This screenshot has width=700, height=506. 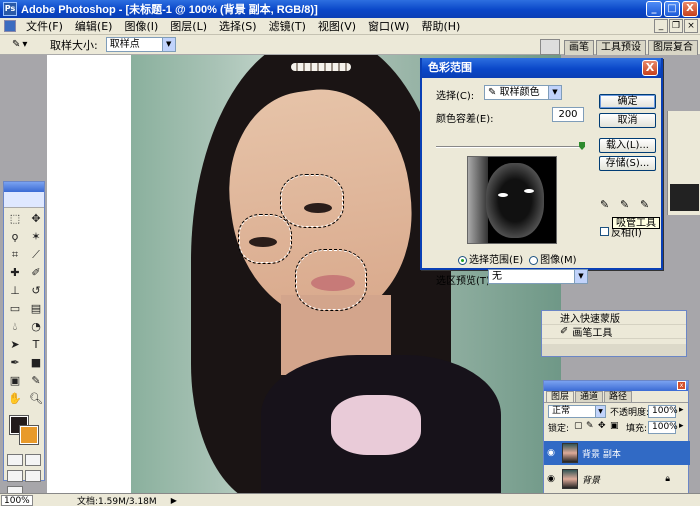 What do you see at coordinates (538, 276) in the screenshot?
I see `selection-preview-select: 无 ▼` at bounding box center [538, 276].